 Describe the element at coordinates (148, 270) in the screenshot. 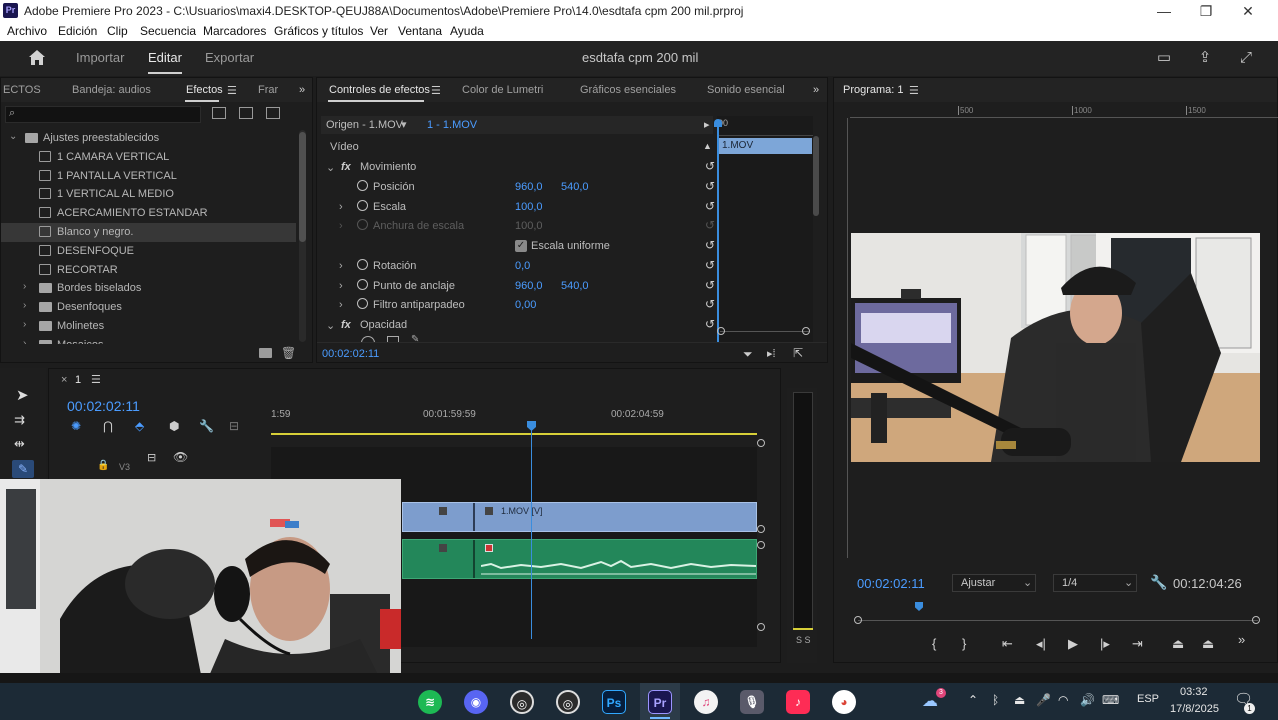

I see `effects-tree-item: RECORTAR` at that location.